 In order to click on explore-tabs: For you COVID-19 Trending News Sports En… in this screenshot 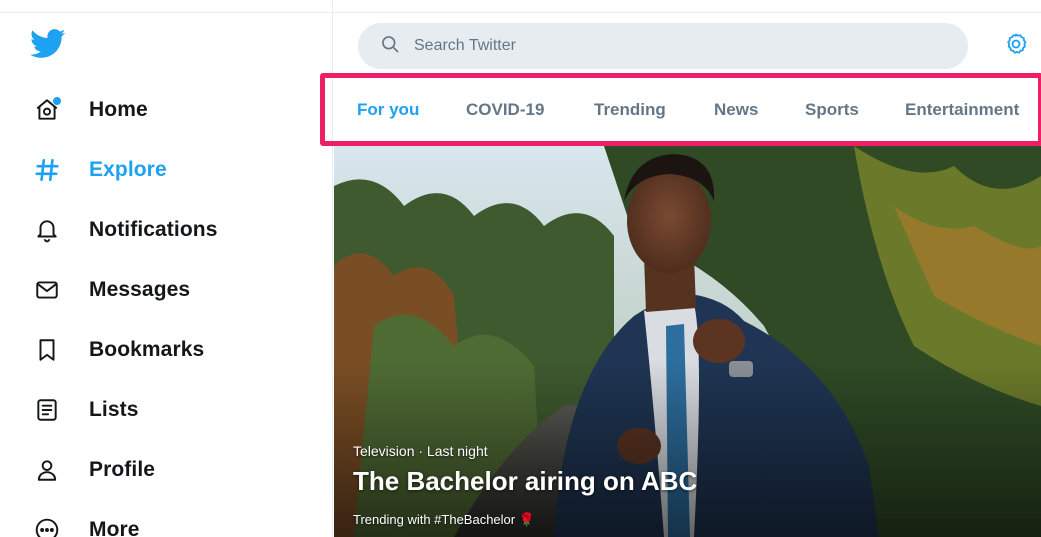, I will do `click(687, 109)`.